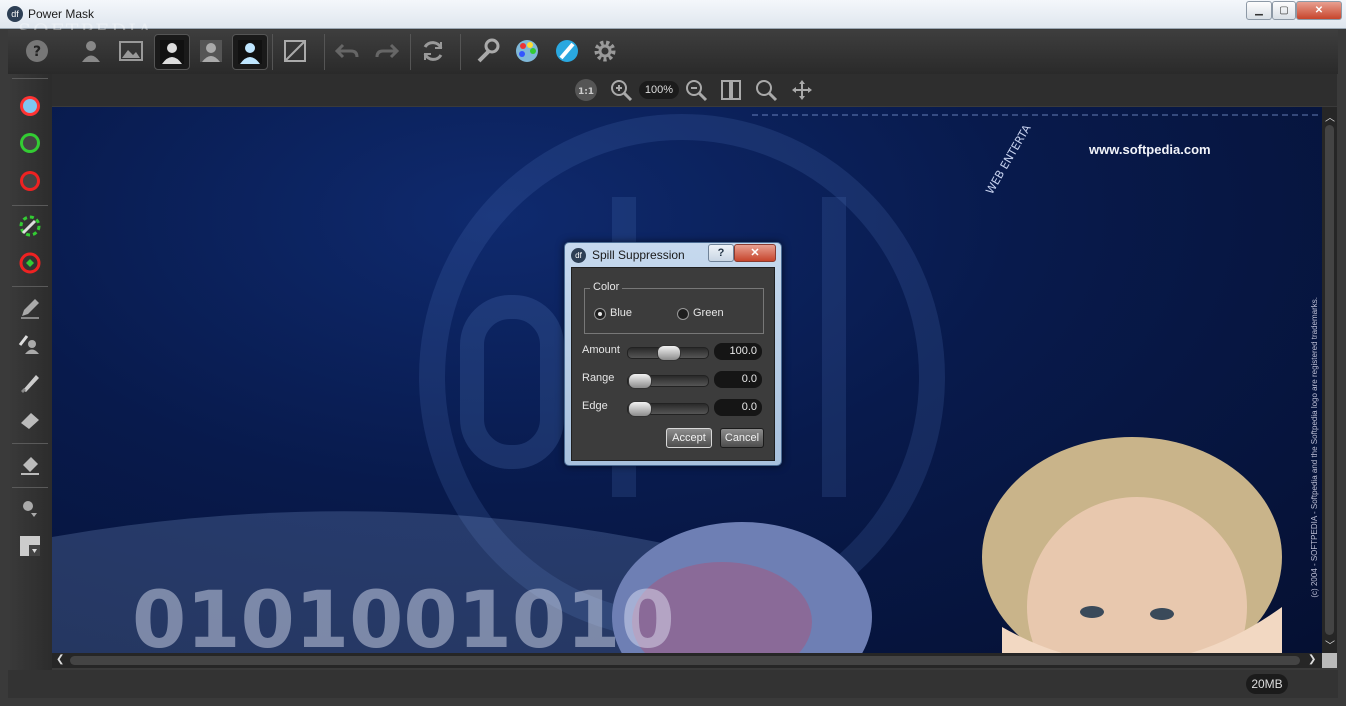 The height and width of the screenshot is (706, 1346). I want to click on scroll-right-arrow-icon: ❯, so click(1312, 659).